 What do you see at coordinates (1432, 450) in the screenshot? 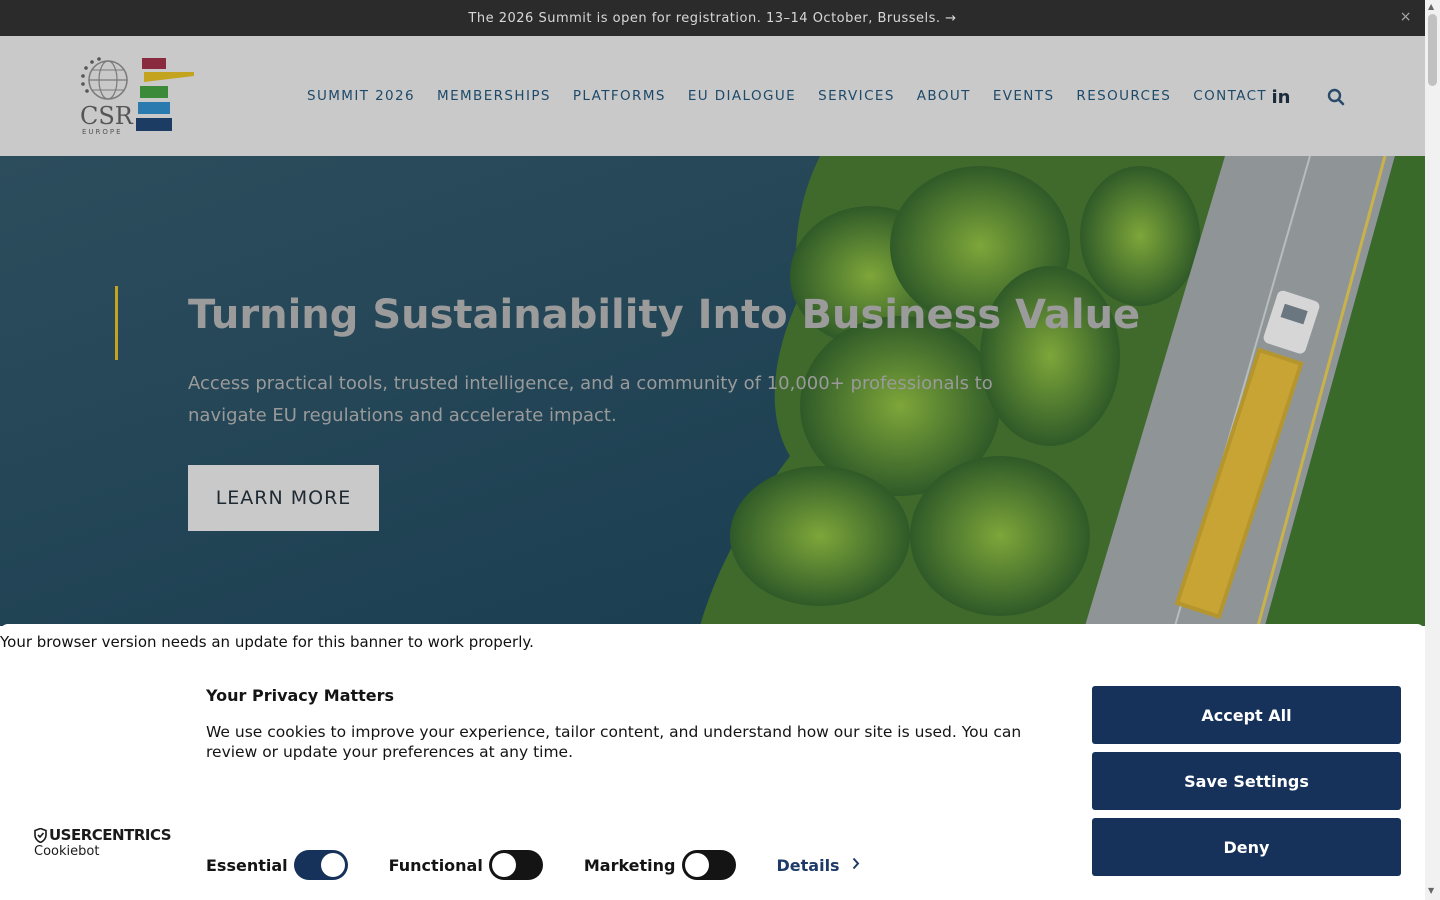
I see `page-scrollbar: ▲ ▼` at bounding box center [1432, 450].